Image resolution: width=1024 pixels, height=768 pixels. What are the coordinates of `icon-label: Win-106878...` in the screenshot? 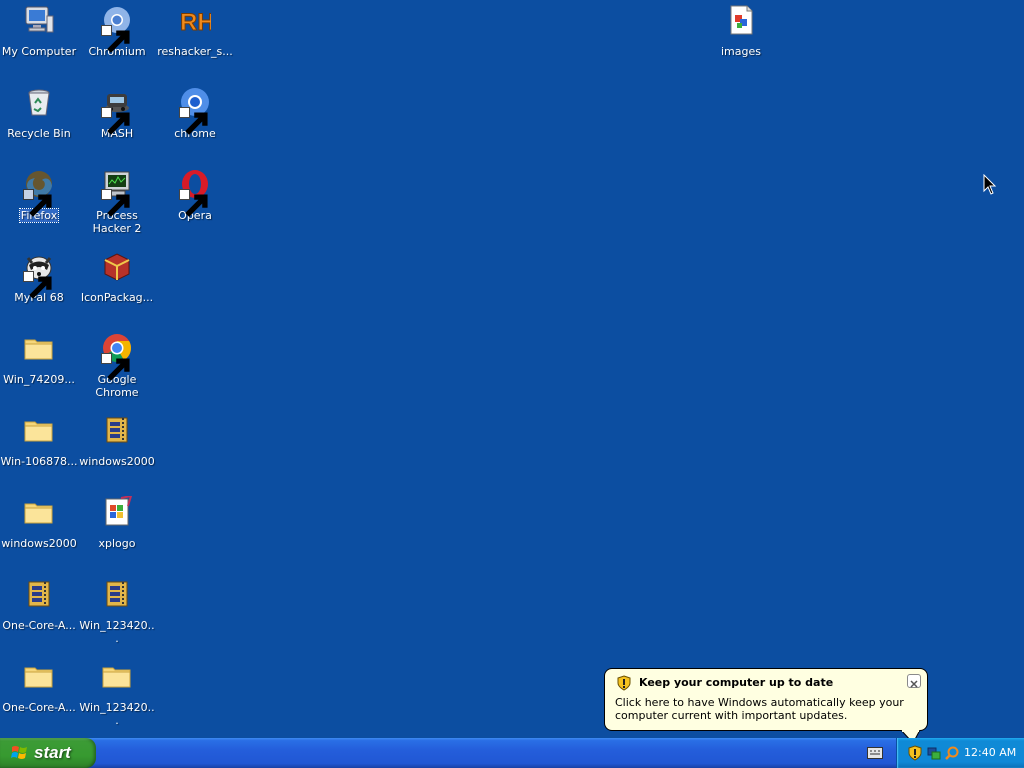 It's located at (39, 461).